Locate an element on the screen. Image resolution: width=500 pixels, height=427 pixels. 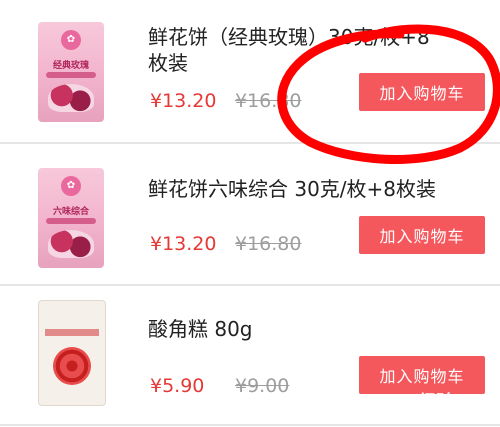
product-image: ✿ 经典玫瑰 is located at coordinates (71, 72).